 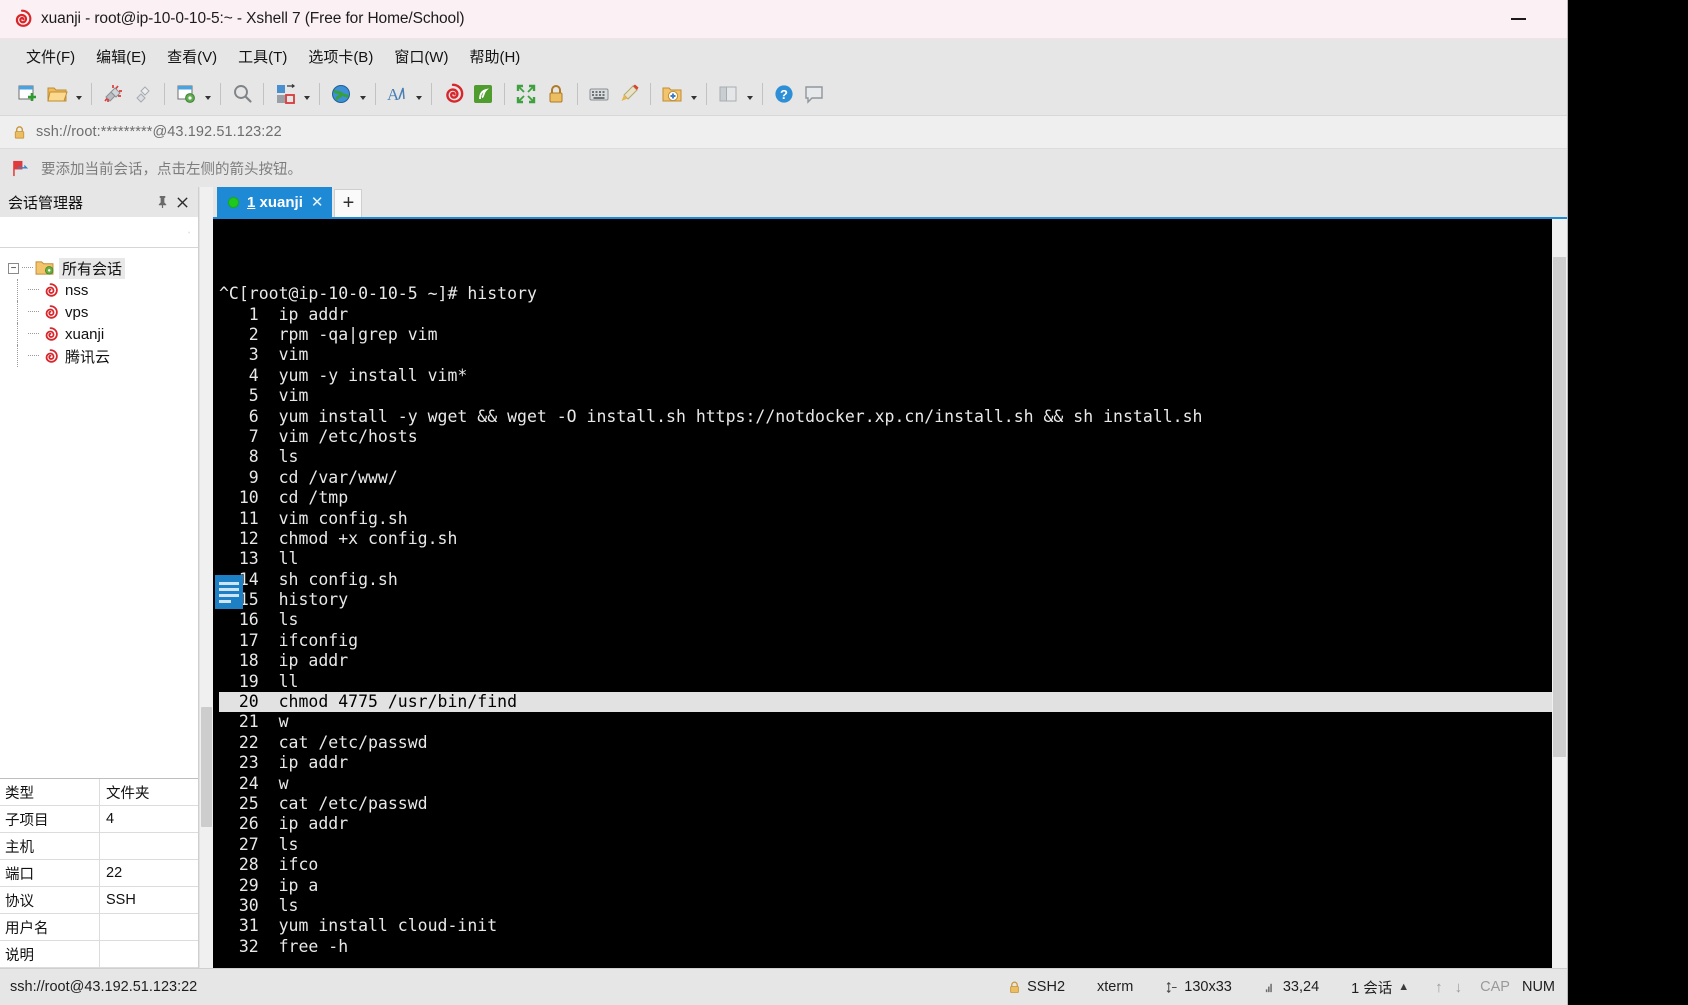 What do you see at coordinates (78, 94) in the screenshot?
I see `open-folder-dropdown-caret` at bounding box center [78, 94].